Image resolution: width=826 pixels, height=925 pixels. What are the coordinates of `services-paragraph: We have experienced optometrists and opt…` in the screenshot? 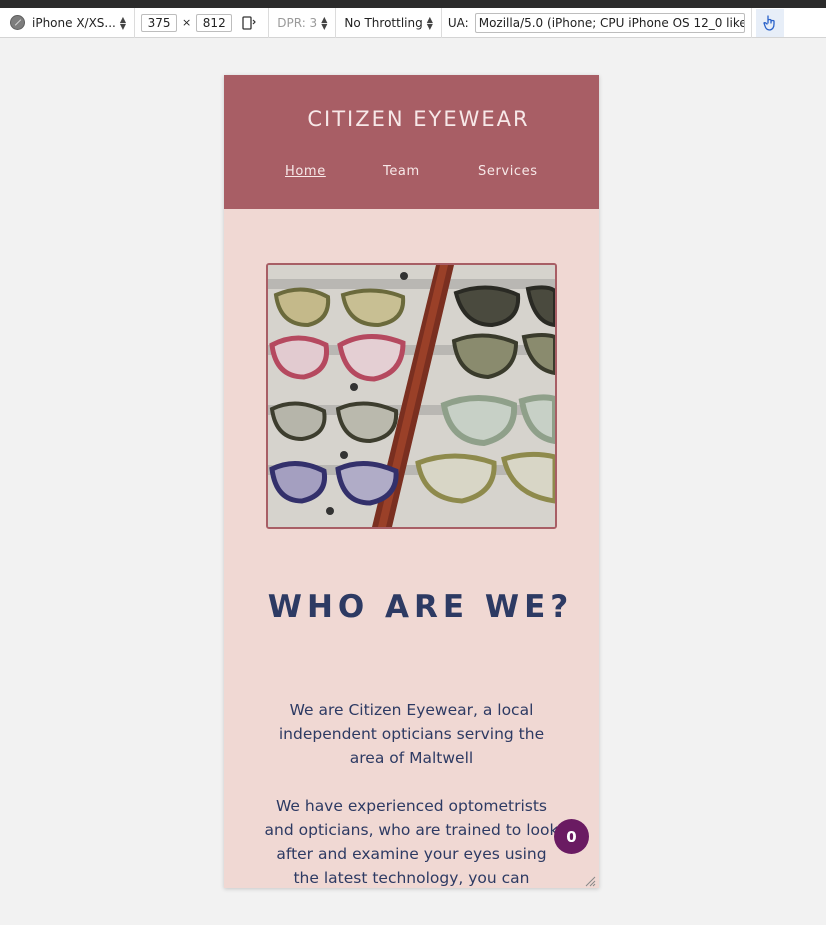 It's located at (411, 842).